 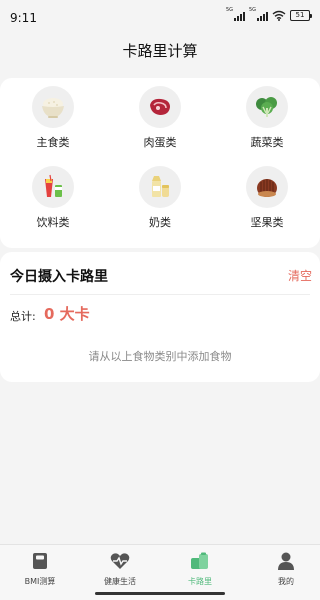 I want to click on meat-icon, so click(x=160, y=107).